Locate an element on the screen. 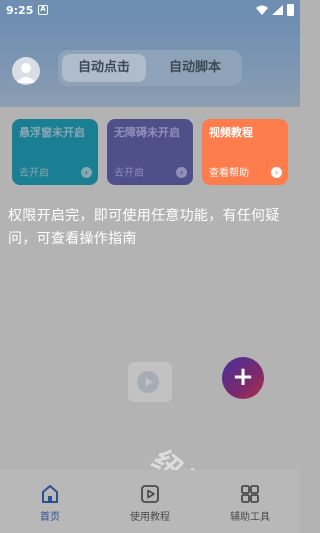 This screenshot has height=533, width=320. empty-state-box is located at coordinates (150, 382).